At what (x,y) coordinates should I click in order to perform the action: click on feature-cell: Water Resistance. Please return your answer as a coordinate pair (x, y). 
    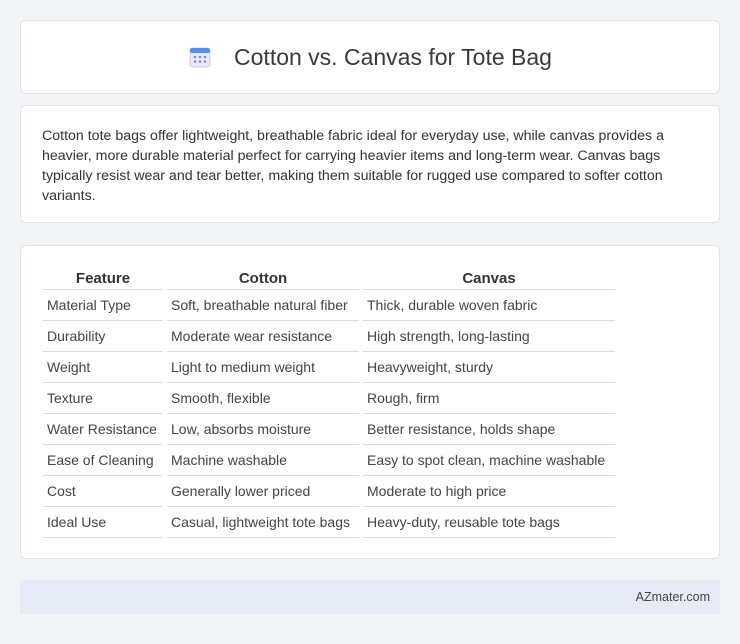
    Looking at the image, I should click on (103, 429).